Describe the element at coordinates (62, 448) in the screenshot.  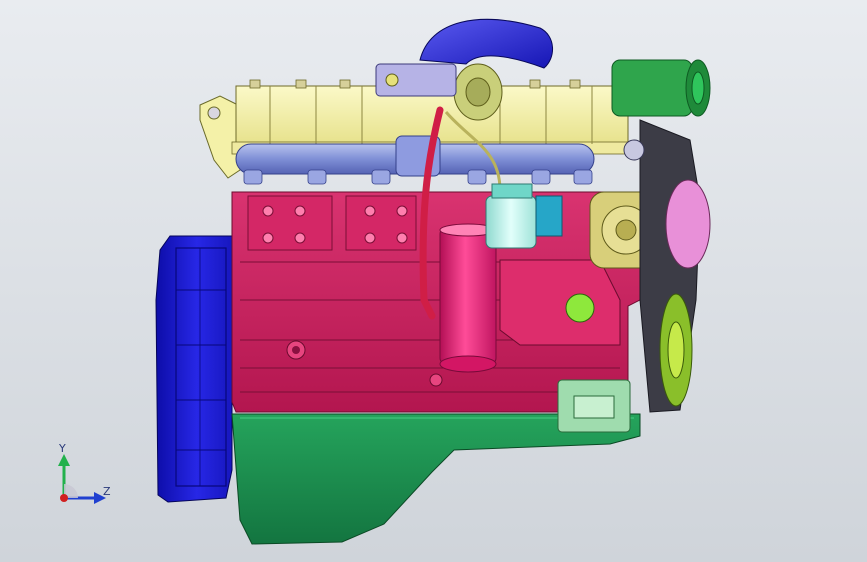
I see `axis-y-label: Y` at that location.